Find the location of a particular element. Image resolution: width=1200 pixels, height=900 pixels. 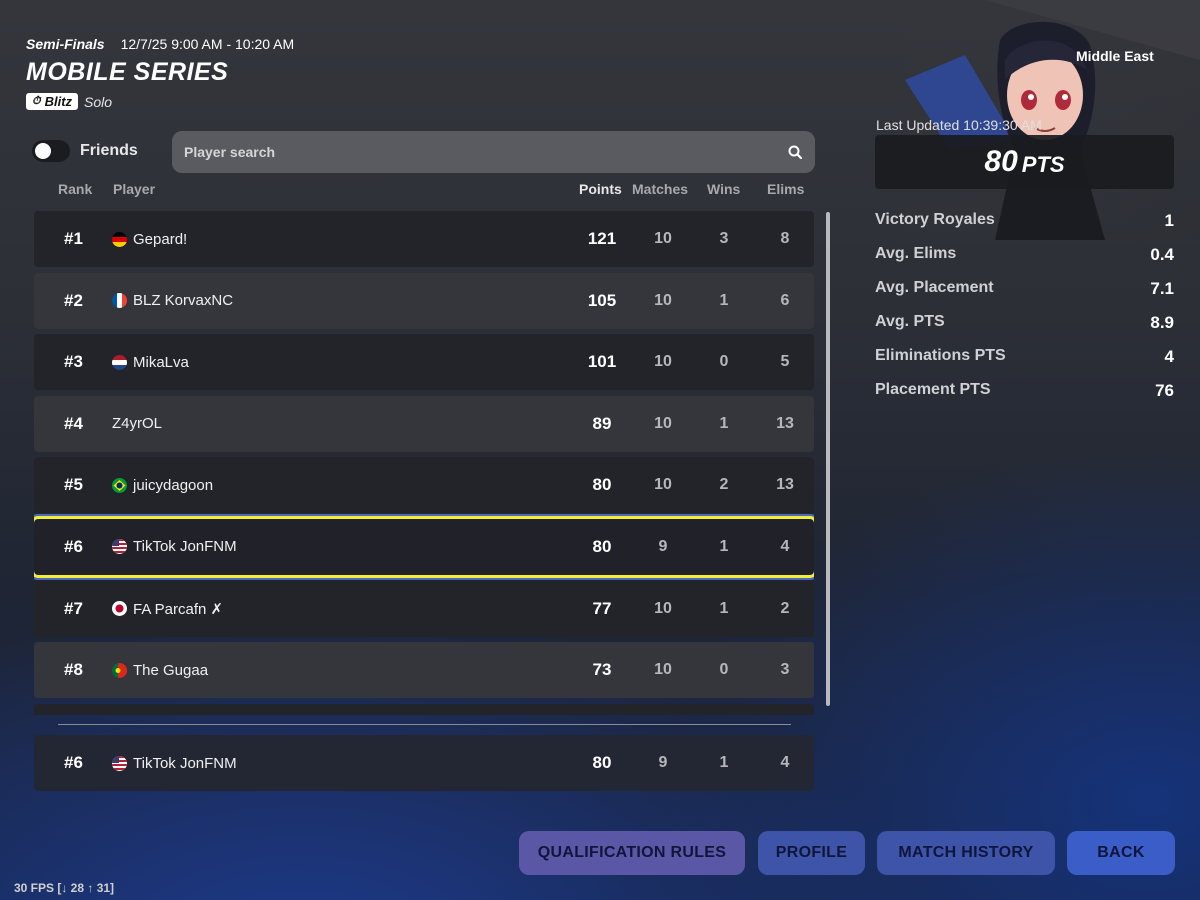

stat-placement-pts: Placement PTS 76 is located at coordinates (1024, 398).